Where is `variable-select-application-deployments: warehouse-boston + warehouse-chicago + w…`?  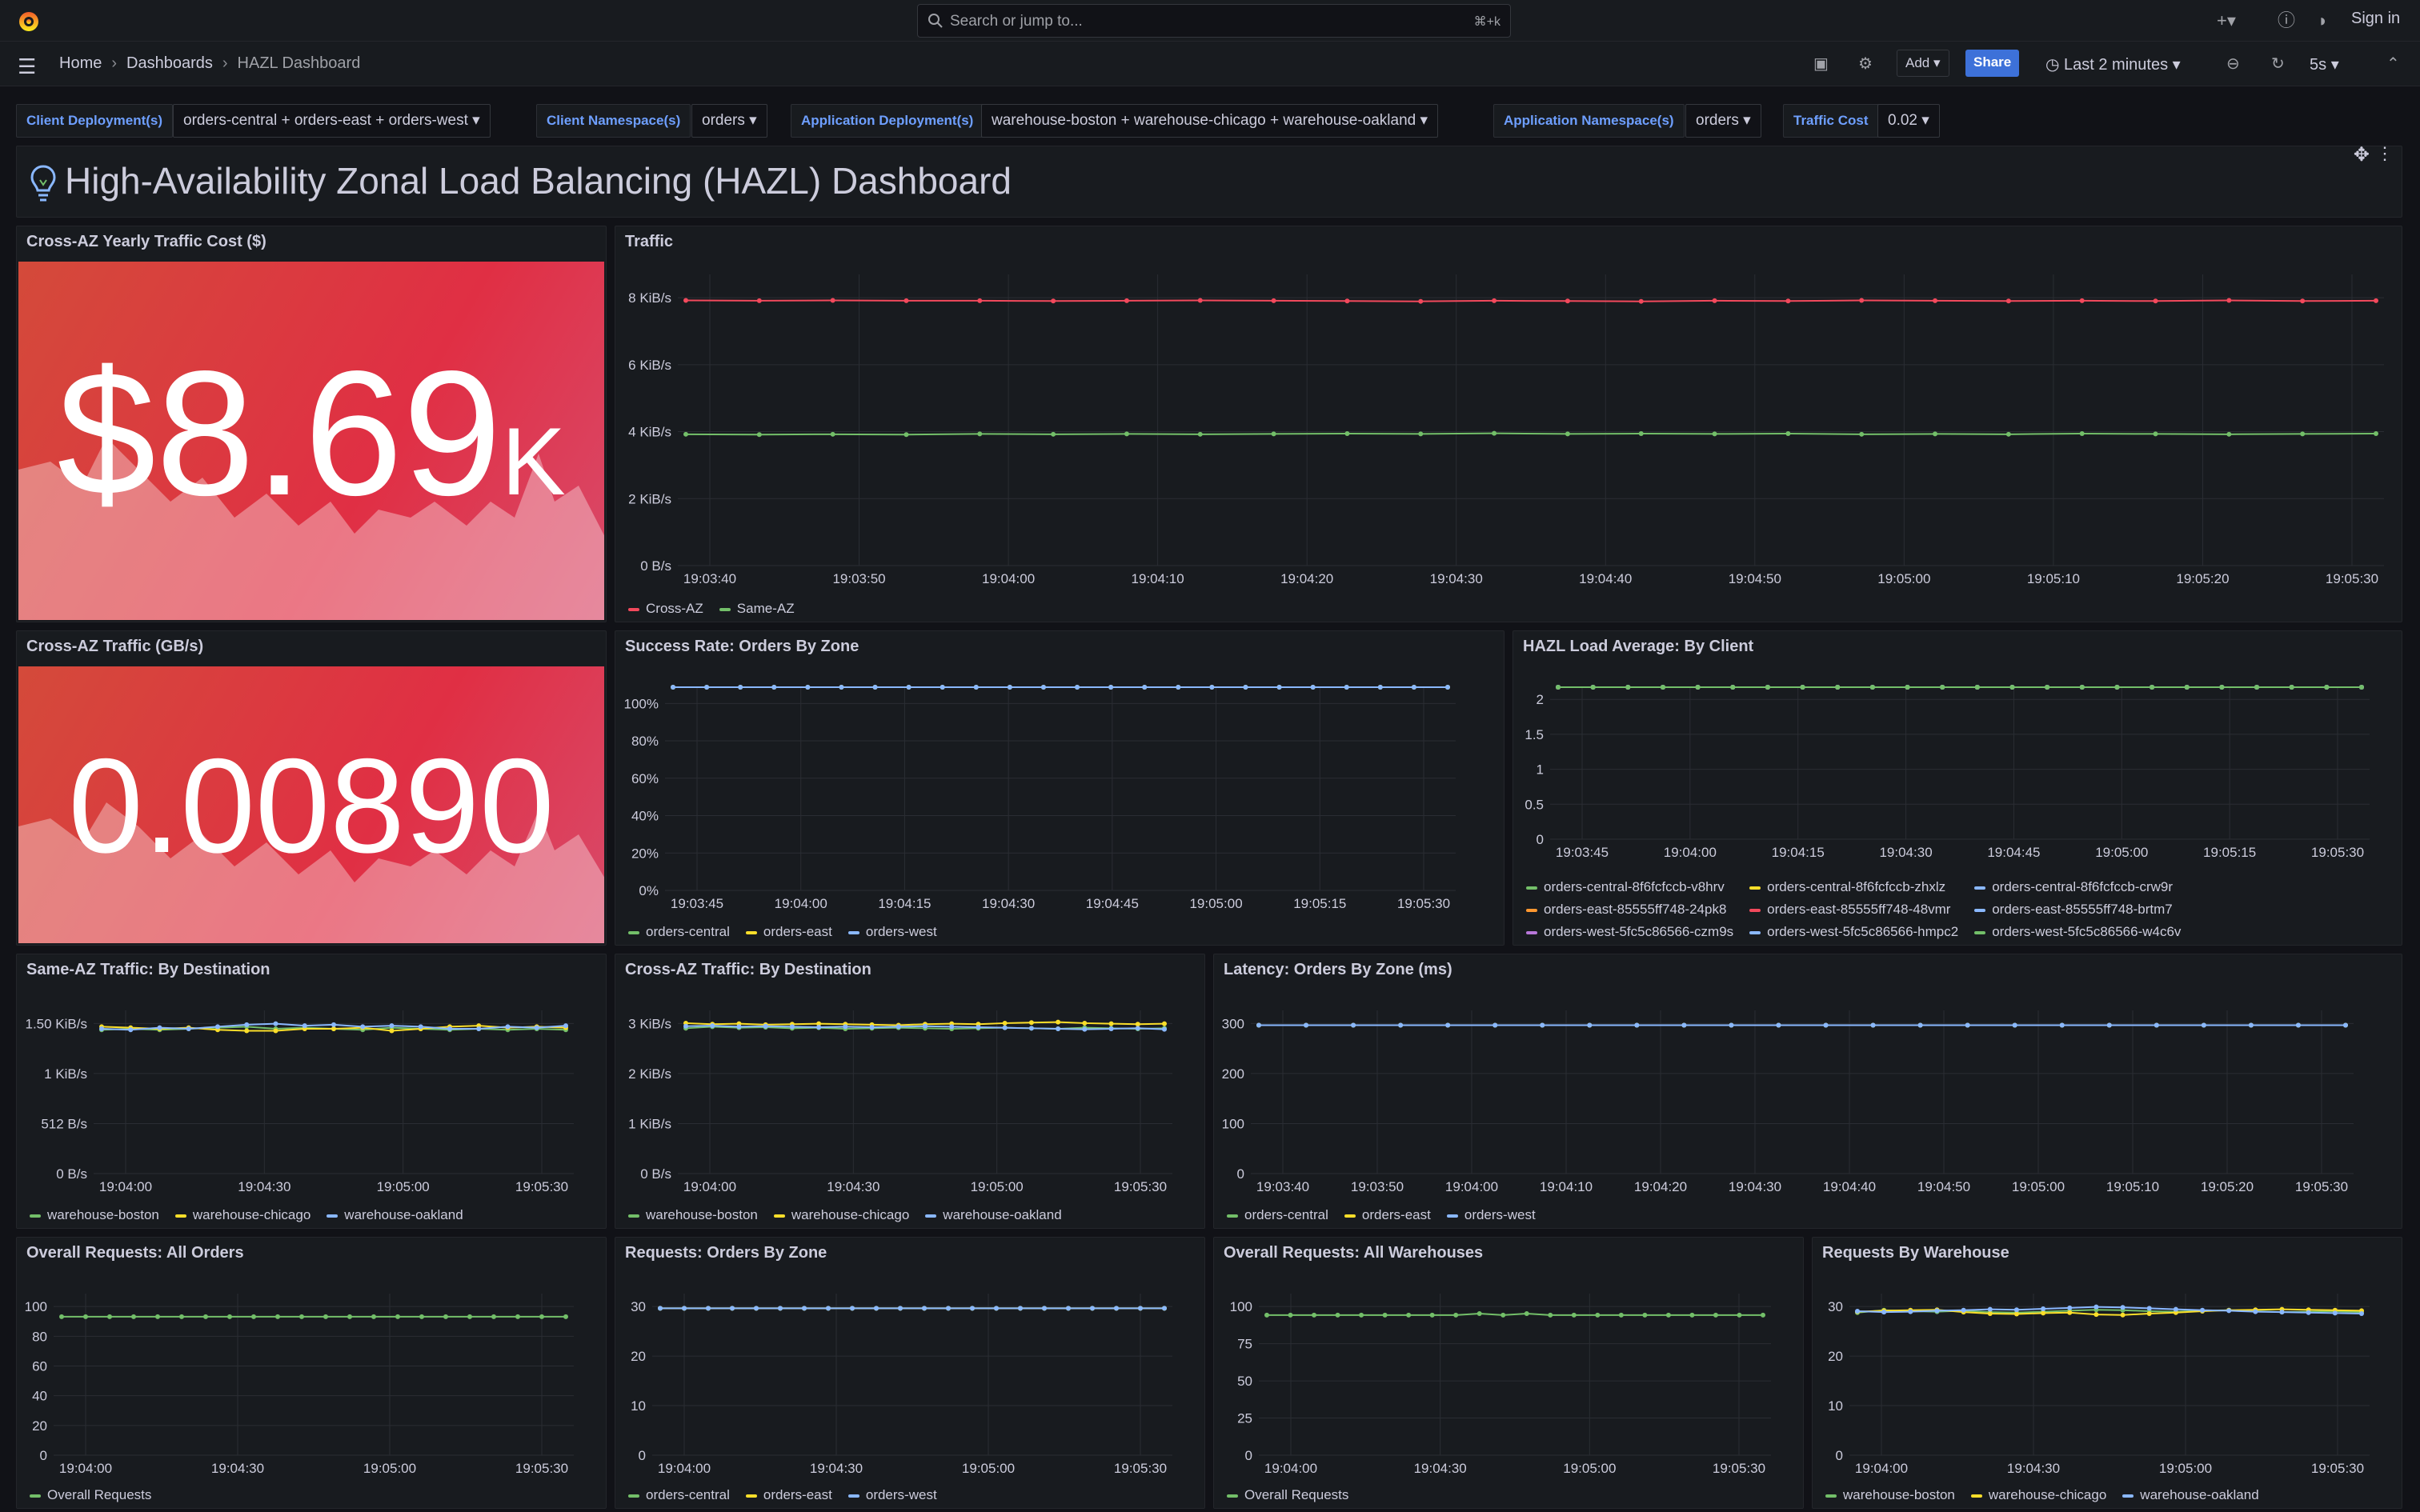
variable-select-application-deployments: warehouse-boston + warehouse-chicago + w… is located at coordinates (1210, 121).